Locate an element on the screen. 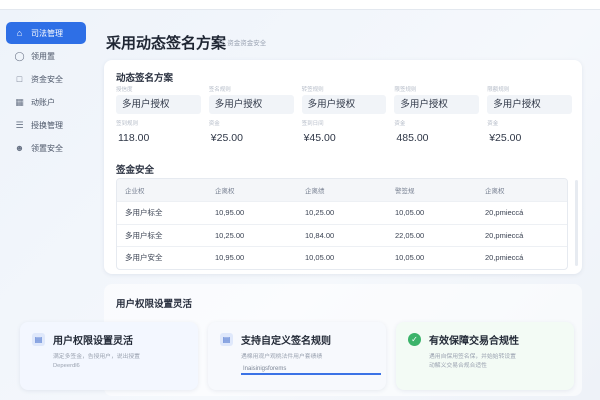  sidebar-item-authorization: ☰ 授换管理 is located at coordinates (46, 125).